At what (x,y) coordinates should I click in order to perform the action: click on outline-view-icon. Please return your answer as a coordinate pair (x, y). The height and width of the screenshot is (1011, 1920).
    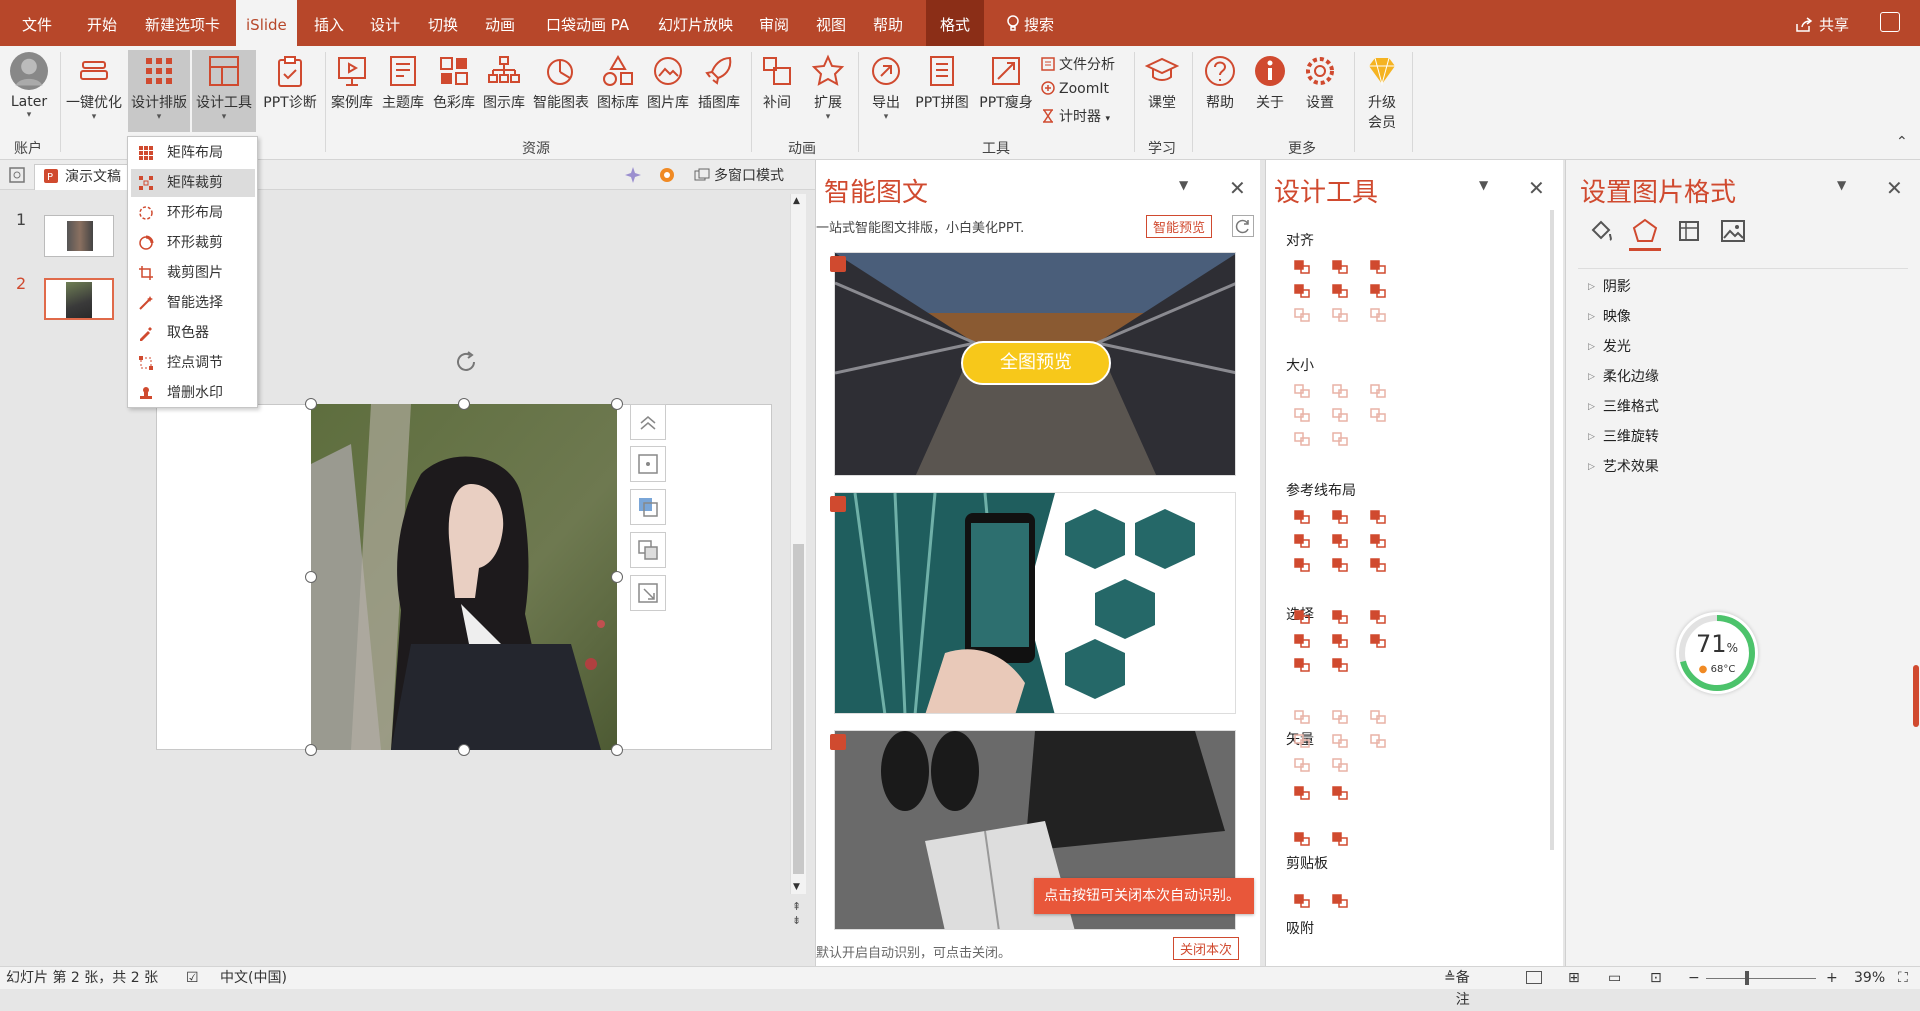
    Looking at the image, I should click on (17, 175).